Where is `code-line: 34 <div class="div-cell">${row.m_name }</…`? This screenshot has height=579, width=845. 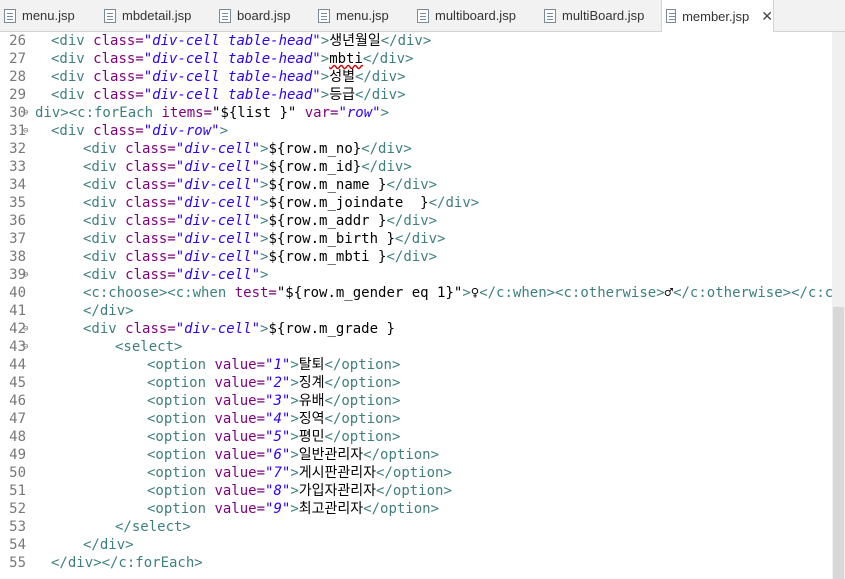
code-line: 34 <div class="div-cell">${row.m_name }</… is located at coordinates (416, 185).